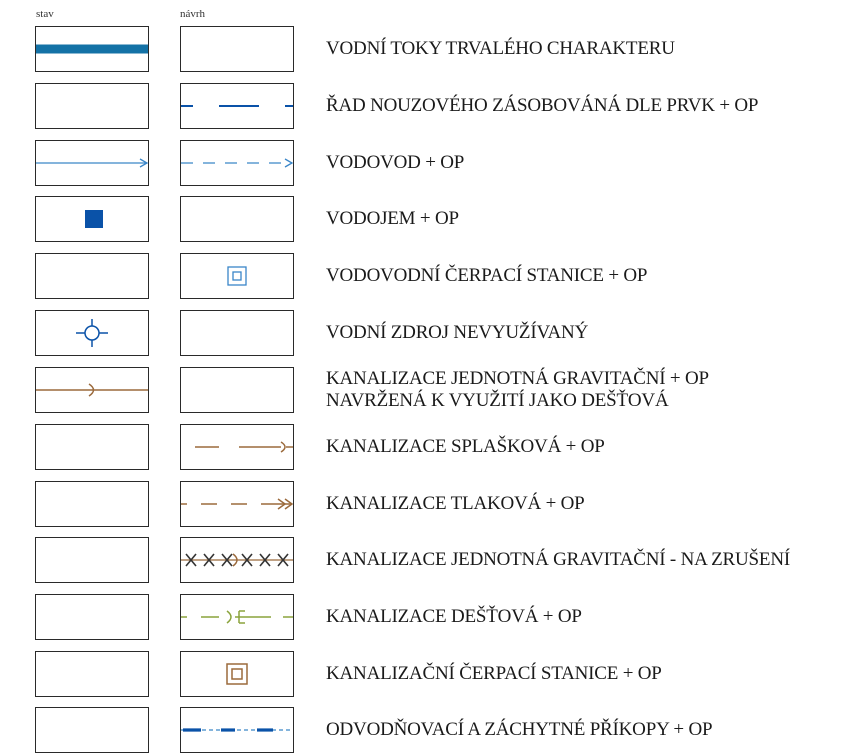 The image size is (844, 753). I want to click on legend-row-vodojem: VODOJEM + OP, so click(422, 219).